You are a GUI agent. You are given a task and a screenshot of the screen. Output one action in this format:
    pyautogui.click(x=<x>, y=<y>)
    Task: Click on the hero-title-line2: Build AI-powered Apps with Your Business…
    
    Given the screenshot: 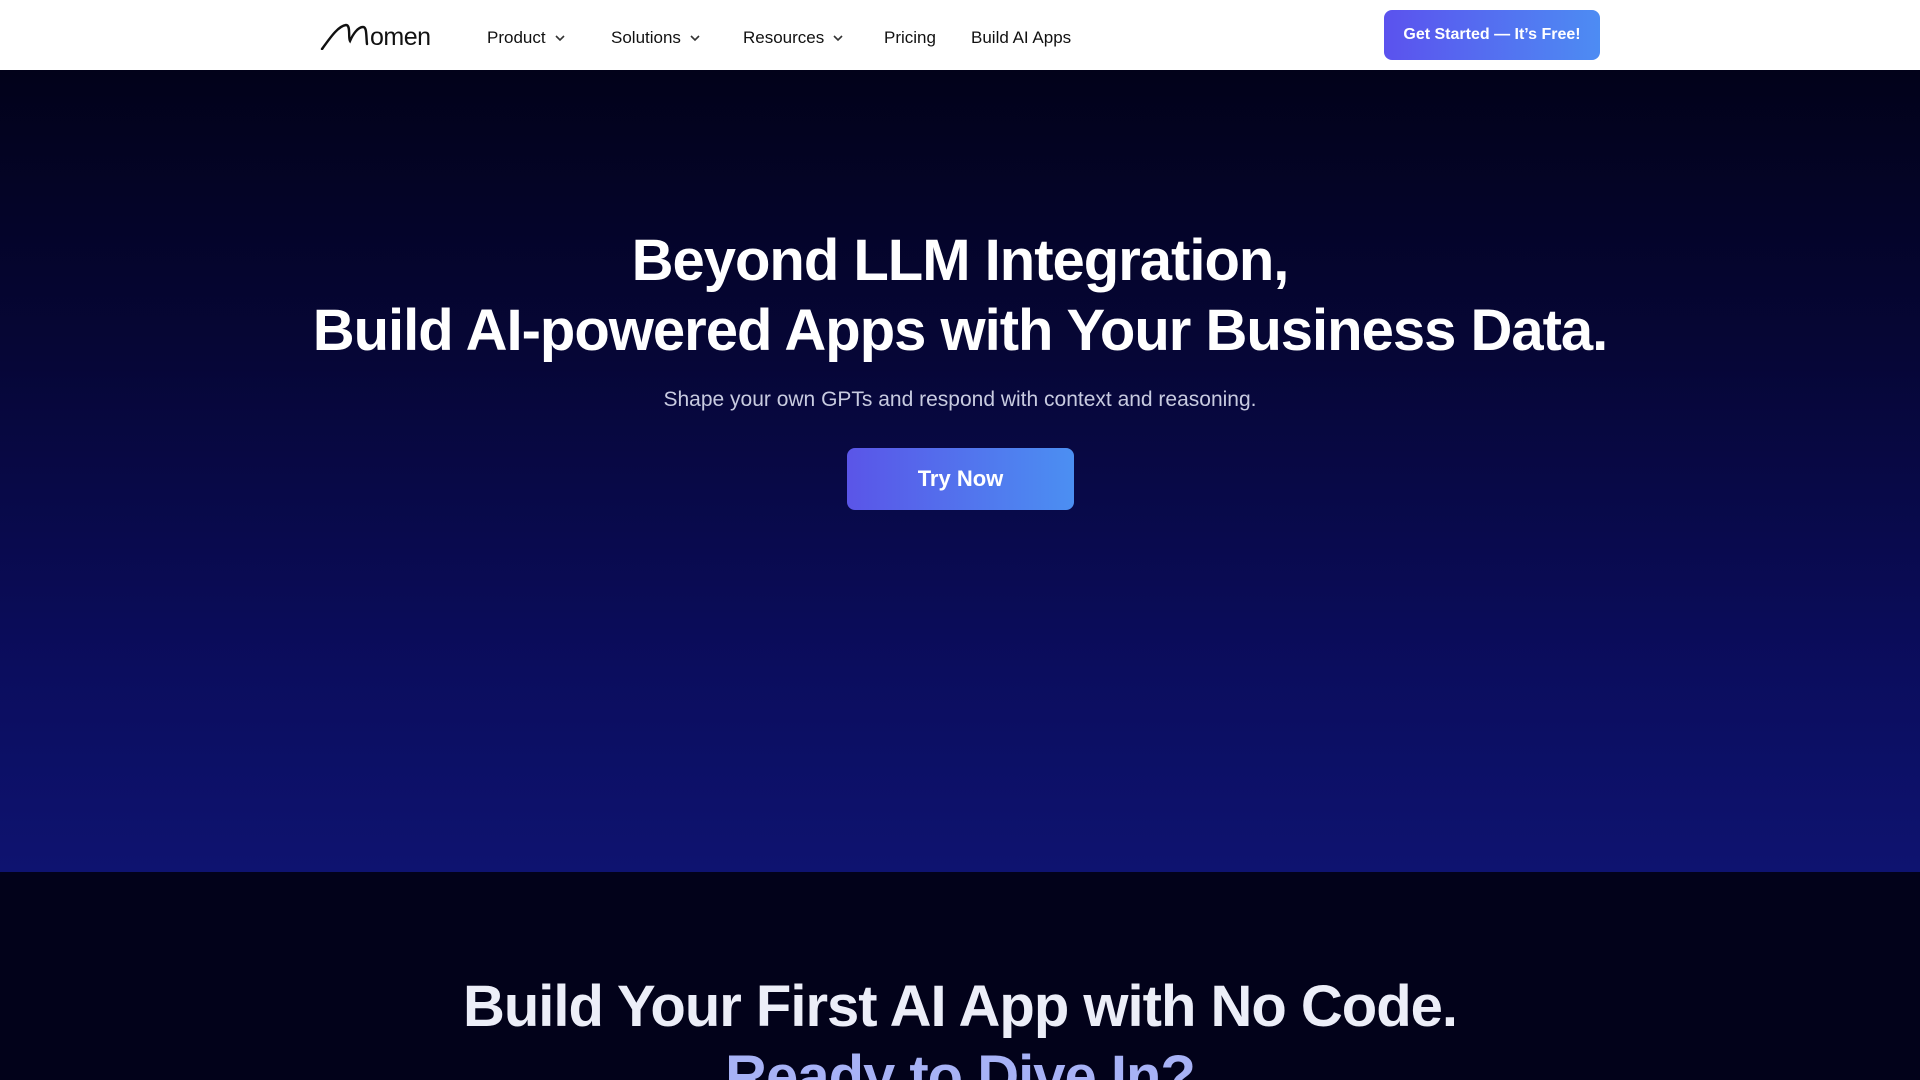 What is the action you would take?
    pyautogui.click(x=960, y=330)
    